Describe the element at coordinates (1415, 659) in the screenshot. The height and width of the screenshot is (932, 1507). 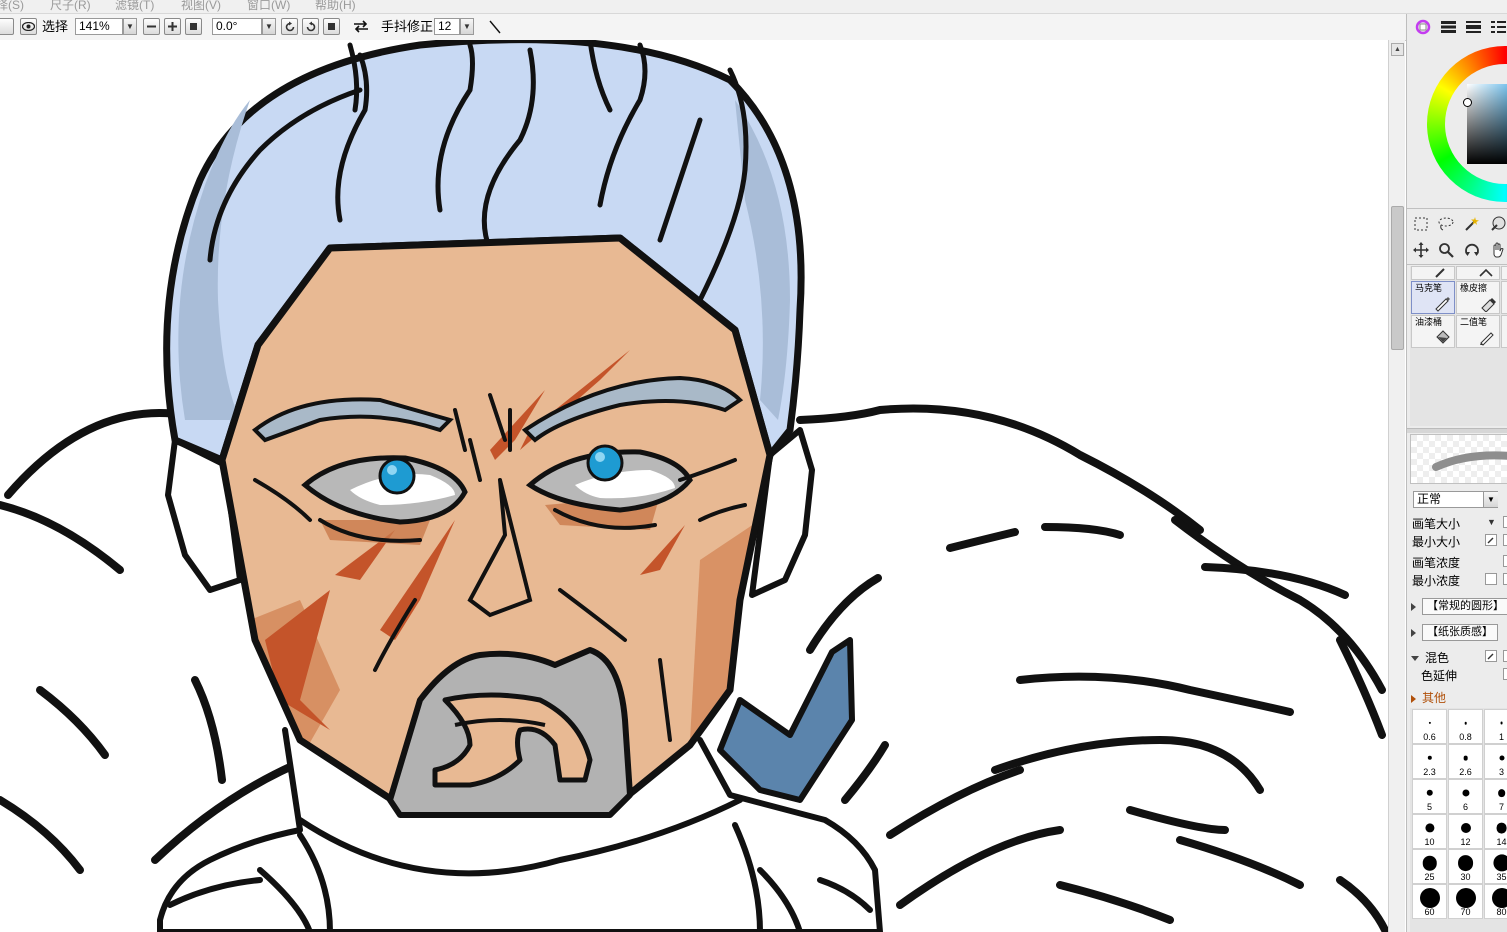
I see `collapse-mix-icon` at that location.